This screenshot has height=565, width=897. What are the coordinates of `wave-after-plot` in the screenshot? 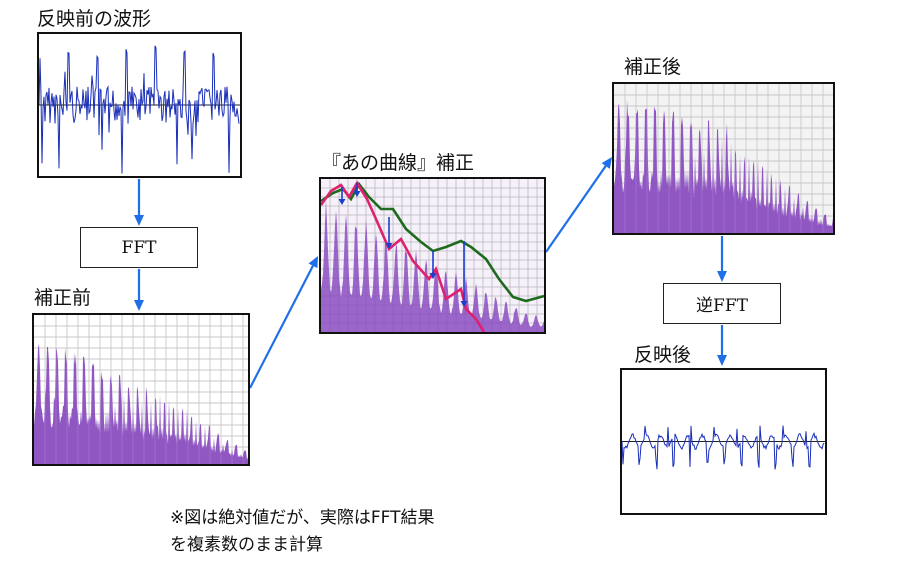 It's located at (723, 441).